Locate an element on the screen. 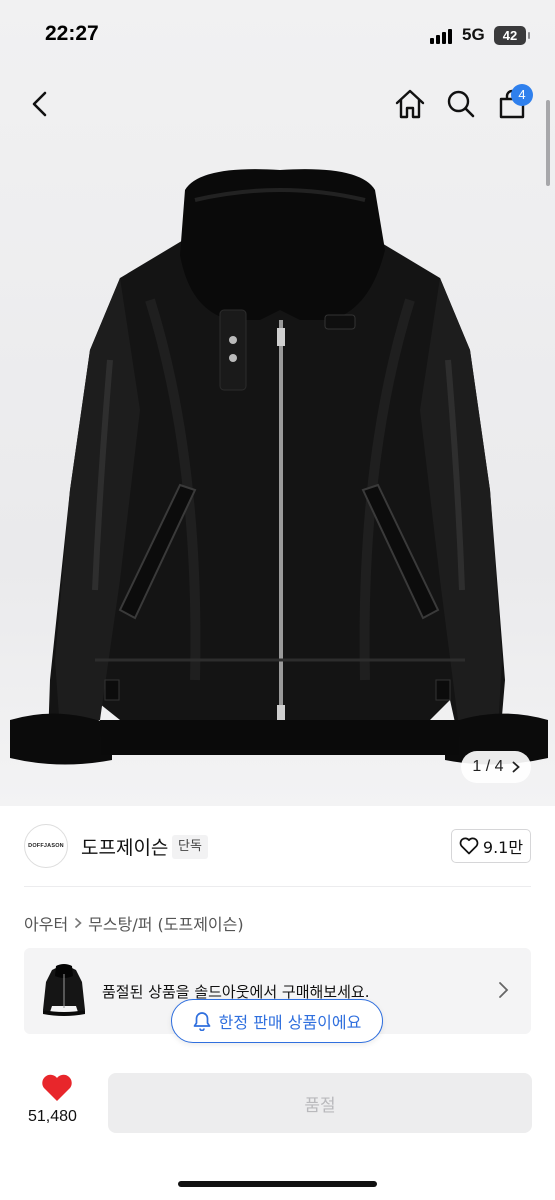  exclusive-badge: 단독 is located at coordinates (190, 847).